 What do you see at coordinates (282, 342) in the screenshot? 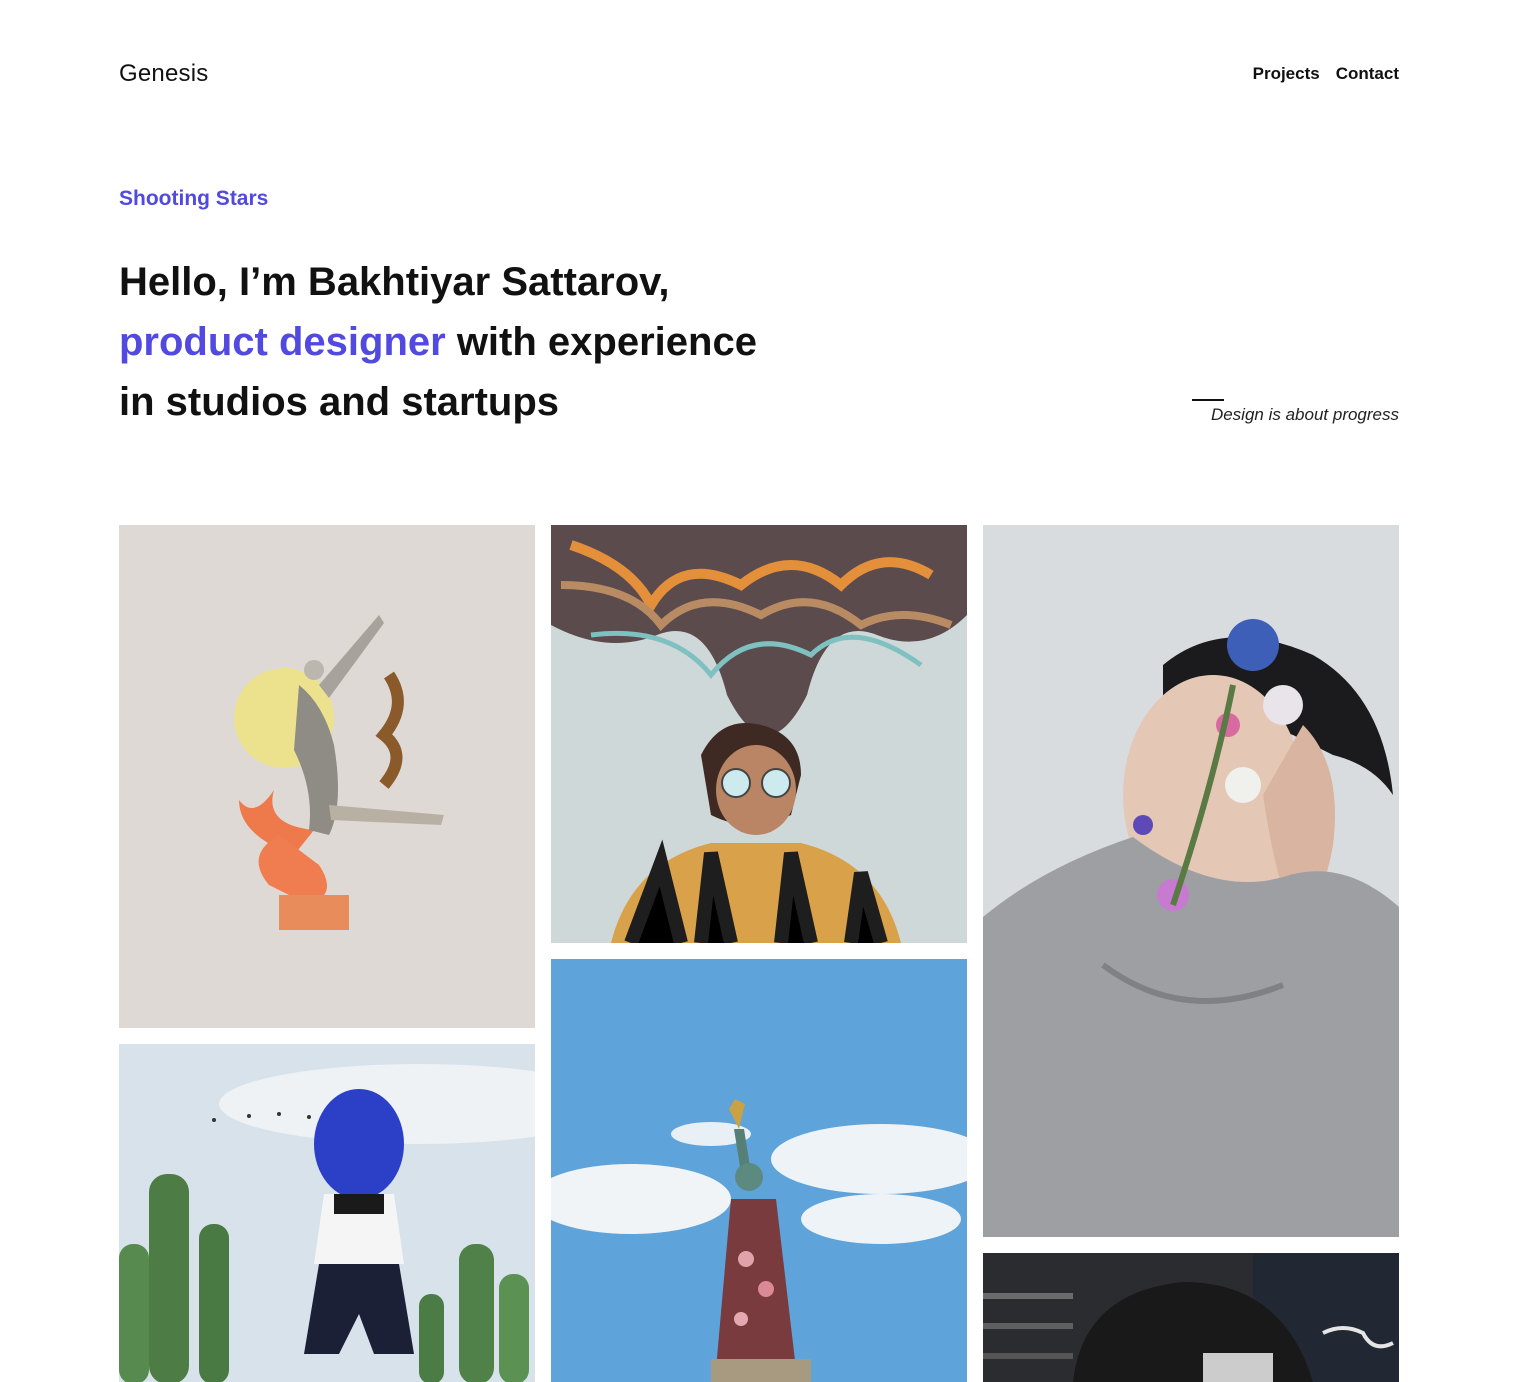
I see `headline-accent: product designer` at bounding box center [282, 342].